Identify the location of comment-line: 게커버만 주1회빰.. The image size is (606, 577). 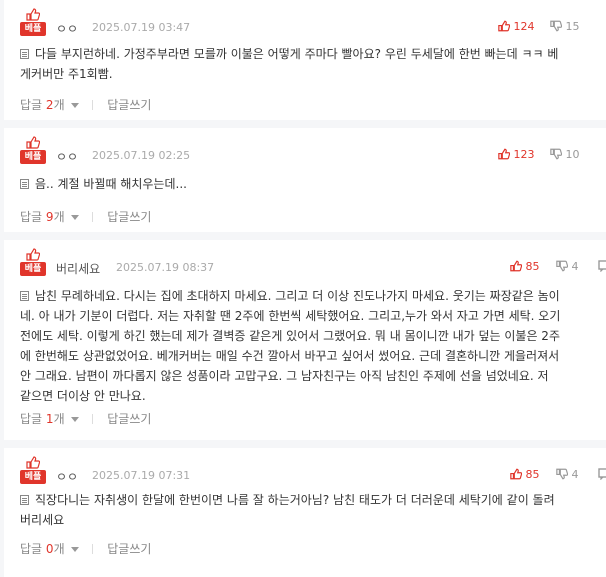
(66, 74).